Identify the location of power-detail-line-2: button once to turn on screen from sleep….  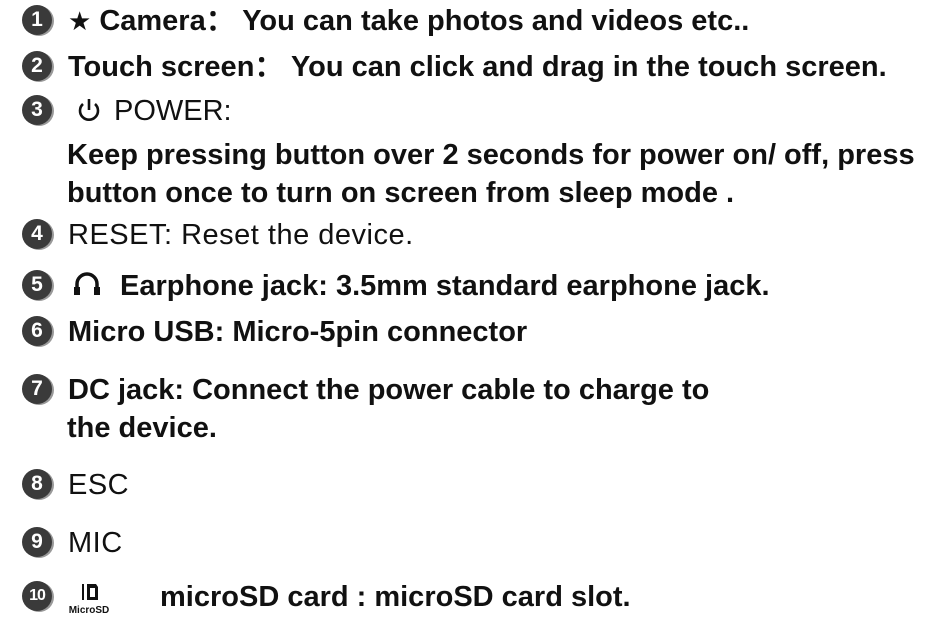
(401, 193).